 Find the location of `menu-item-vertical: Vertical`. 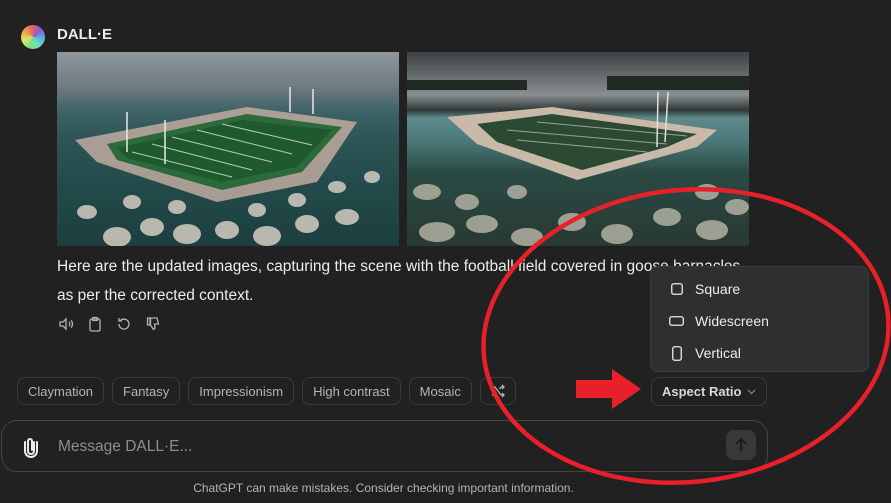

menu-item-vertical: Vertical is located at coordinates (759, 353).